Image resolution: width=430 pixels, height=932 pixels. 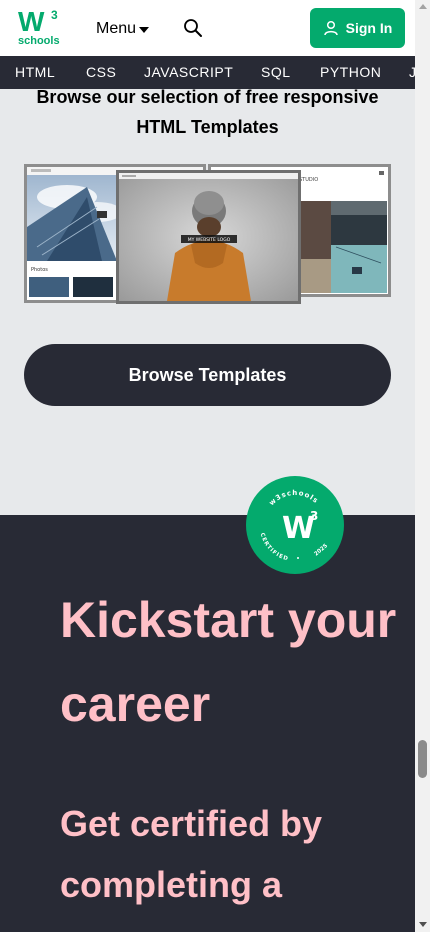 I want to click on caret-down-icon, so click(x=144, y=30).